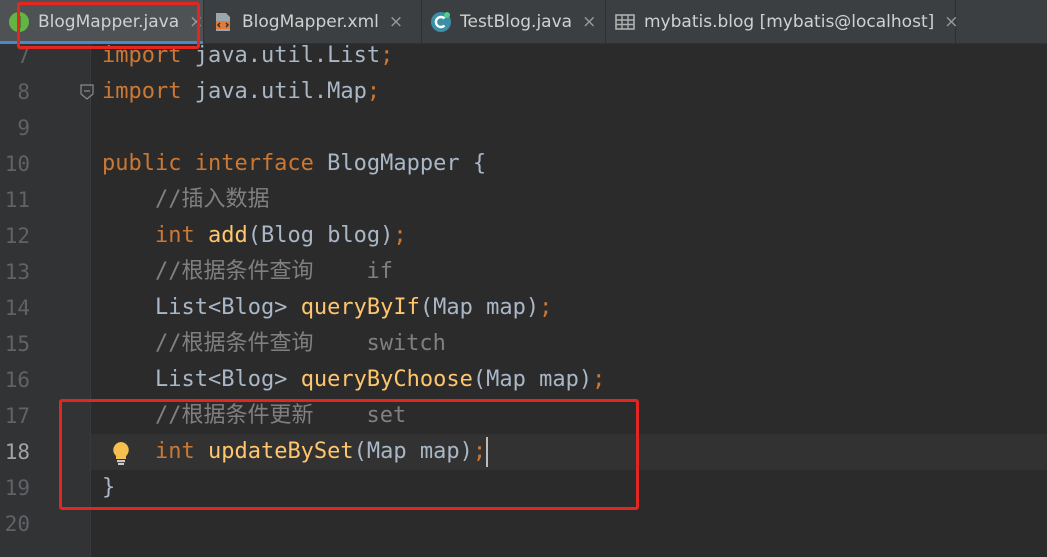  What do you see at coordinates (17, 488) in the screenshot?
I see `line-number: 19` at bounding box center [17, 488].